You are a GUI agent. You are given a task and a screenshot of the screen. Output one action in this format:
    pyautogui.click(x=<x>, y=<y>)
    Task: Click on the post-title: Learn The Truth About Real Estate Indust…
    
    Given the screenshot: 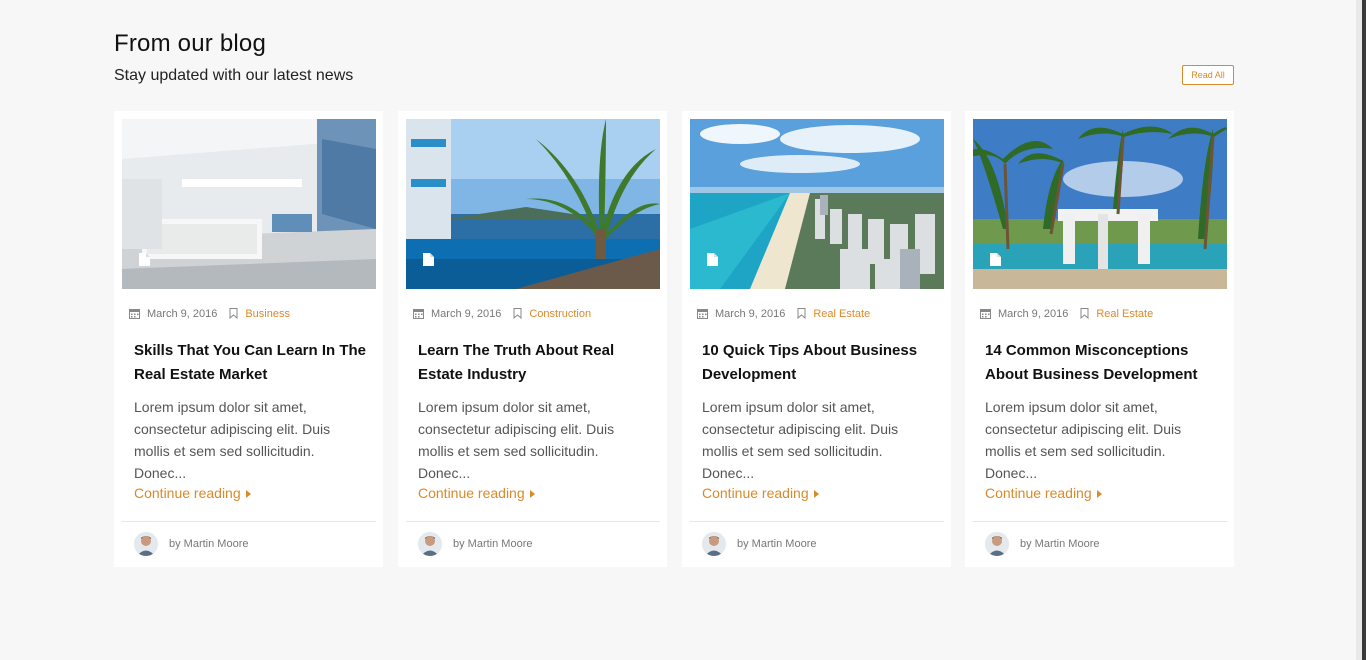 What is the action you would take?
    pyautogui.click(x=535, y=363)
    